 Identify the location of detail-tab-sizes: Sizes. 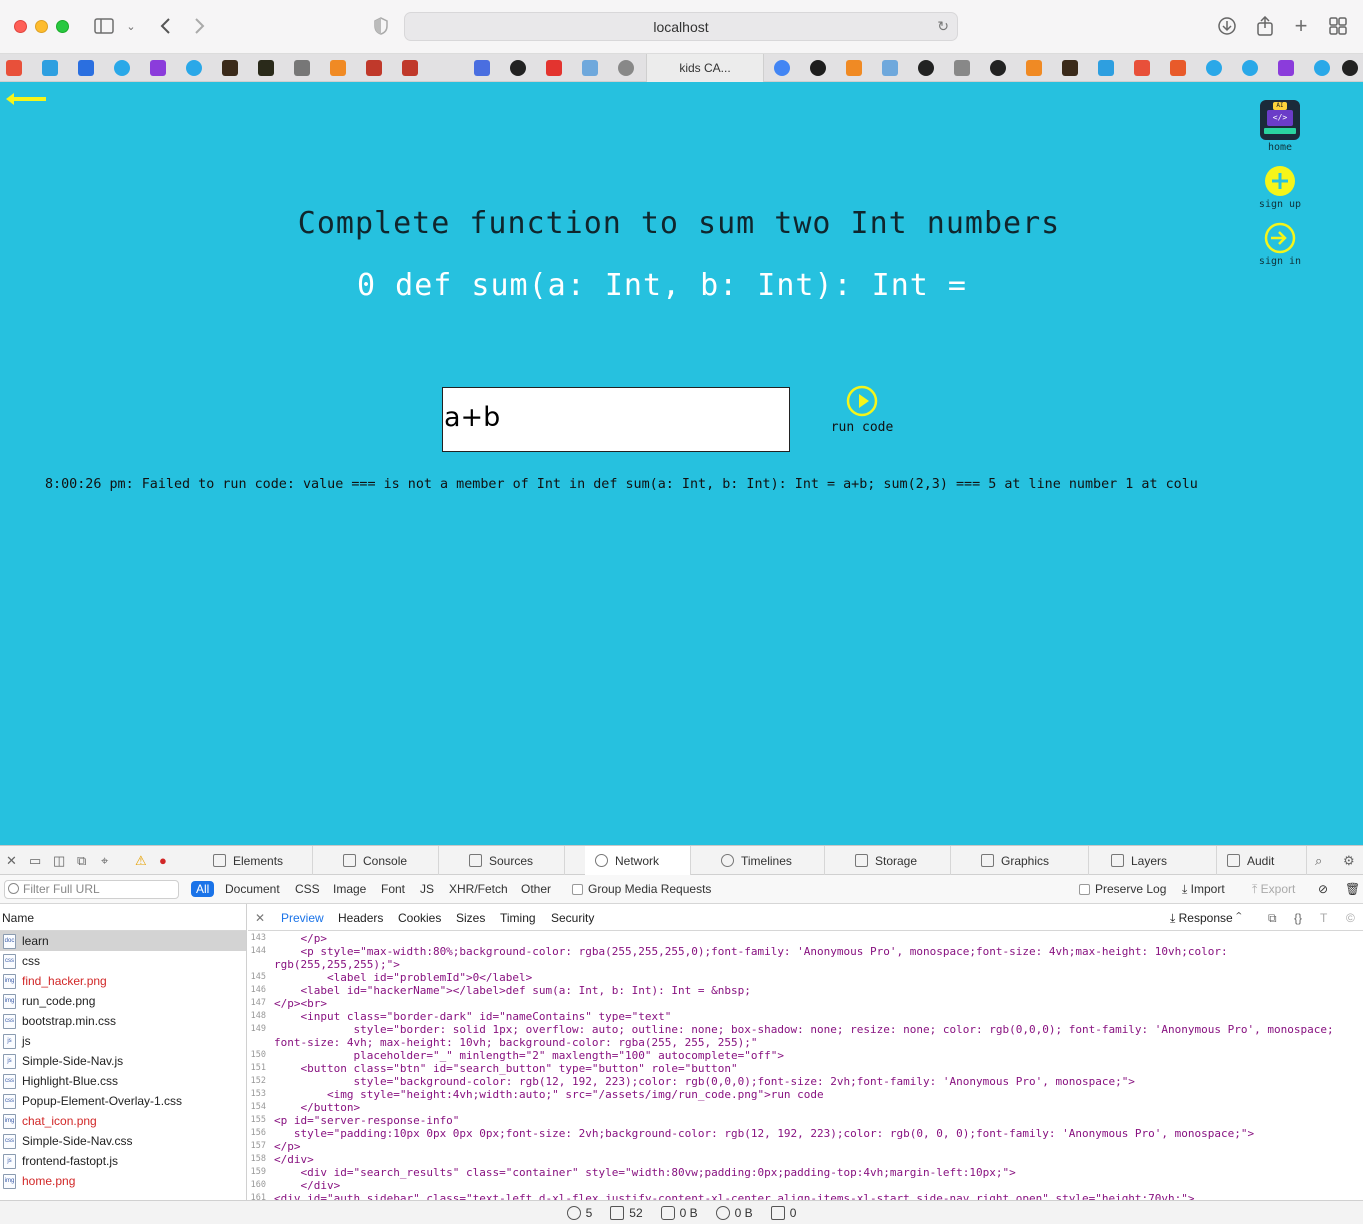
(470, 918).